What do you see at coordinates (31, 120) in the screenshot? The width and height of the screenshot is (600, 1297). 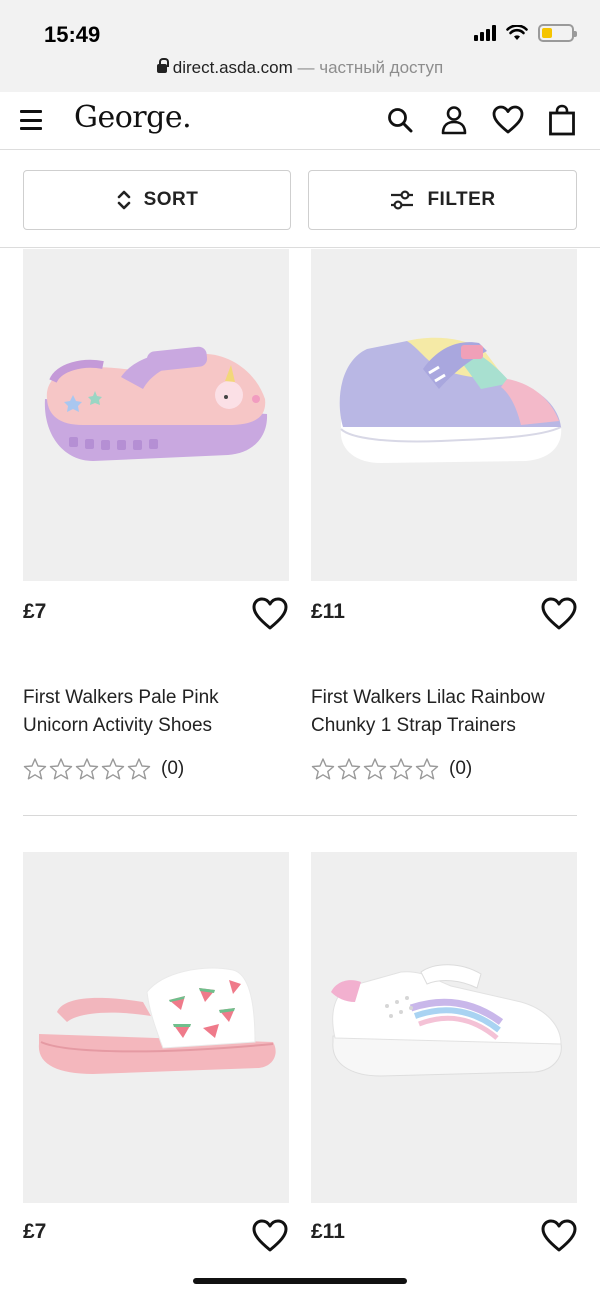 I see `menu-icon` at bounding box center [31, 120].